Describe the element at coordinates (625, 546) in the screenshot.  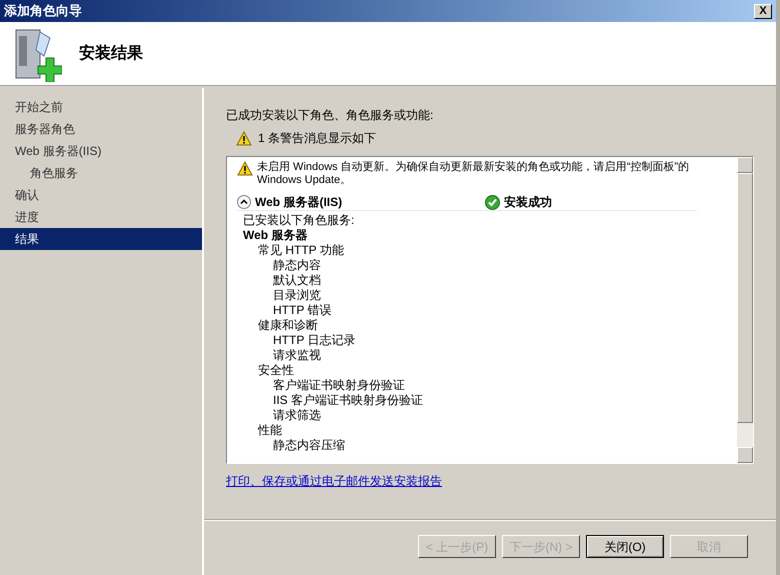
I see `wizard-button: 关闭(O)` at that location.